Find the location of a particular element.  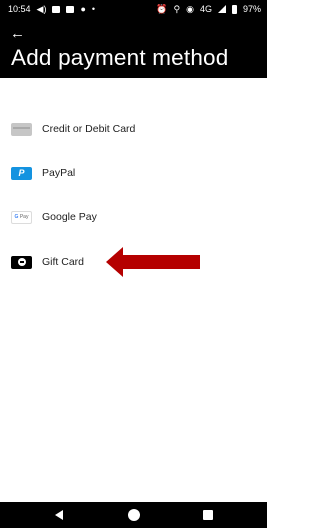

message-notification-icon is located at coordinates (70, 9).